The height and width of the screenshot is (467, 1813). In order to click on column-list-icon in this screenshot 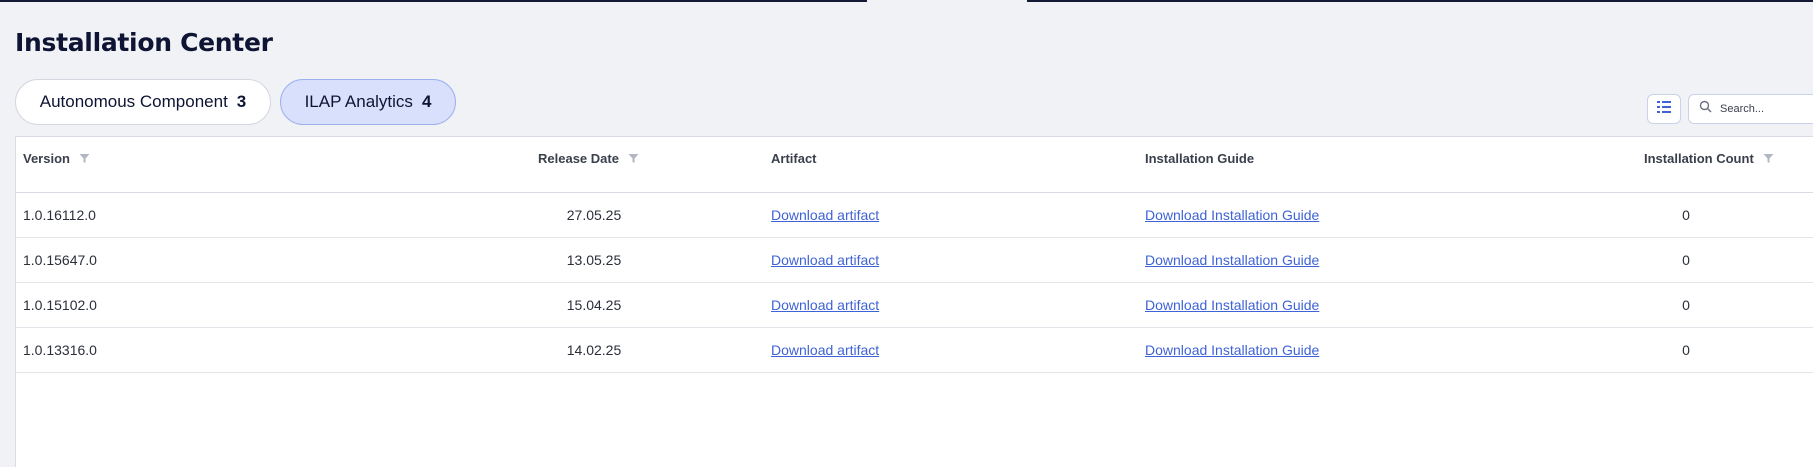, I will do `click(1664, 109)`.